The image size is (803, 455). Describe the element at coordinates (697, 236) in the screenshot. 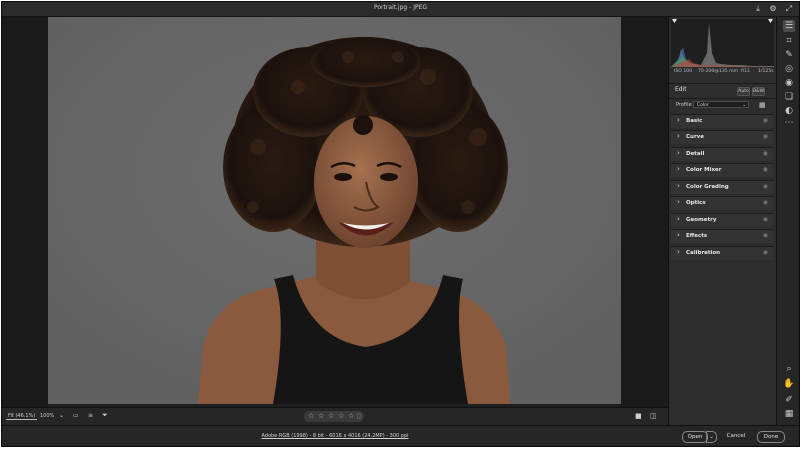

I see `panel-label: Effects` at that location.